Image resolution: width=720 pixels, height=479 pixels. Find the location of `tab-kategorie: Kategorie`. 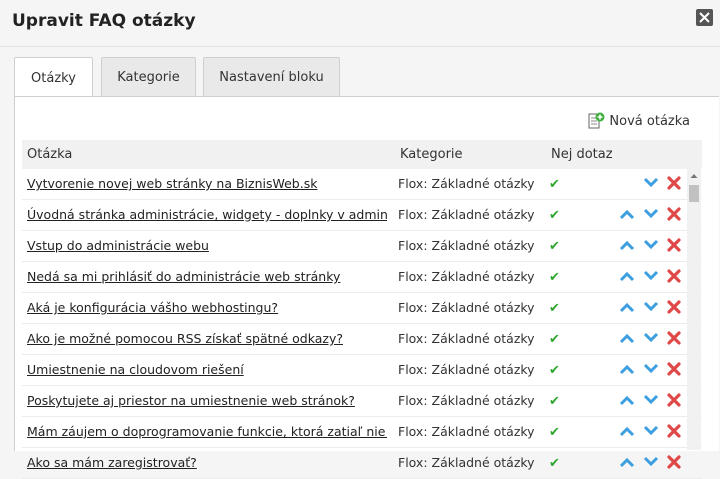

tab-kategorie: Kategorie is located at coordinates (148, 76).